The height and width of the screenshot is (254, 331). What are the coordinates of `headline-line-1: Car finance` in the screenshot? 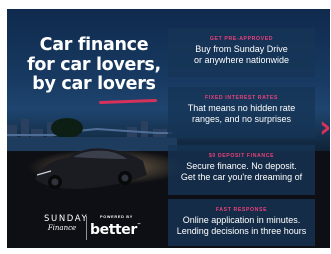 It's located at (94, 45).